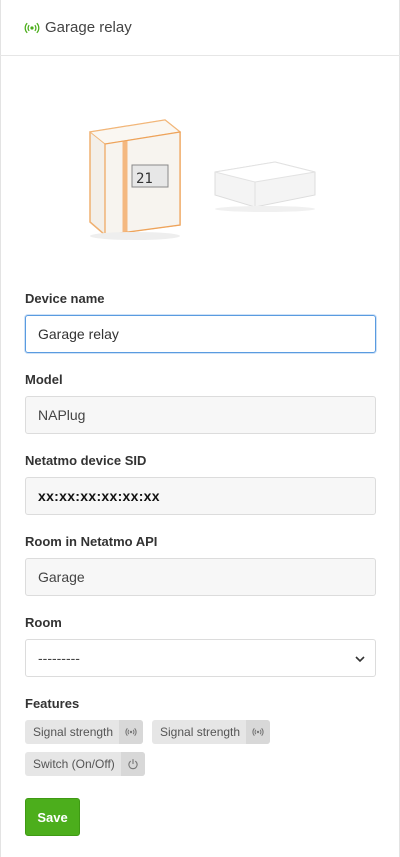  I want to click on sid-field: xx:xx:xx:xx:xx:xx, so click(200, 496).